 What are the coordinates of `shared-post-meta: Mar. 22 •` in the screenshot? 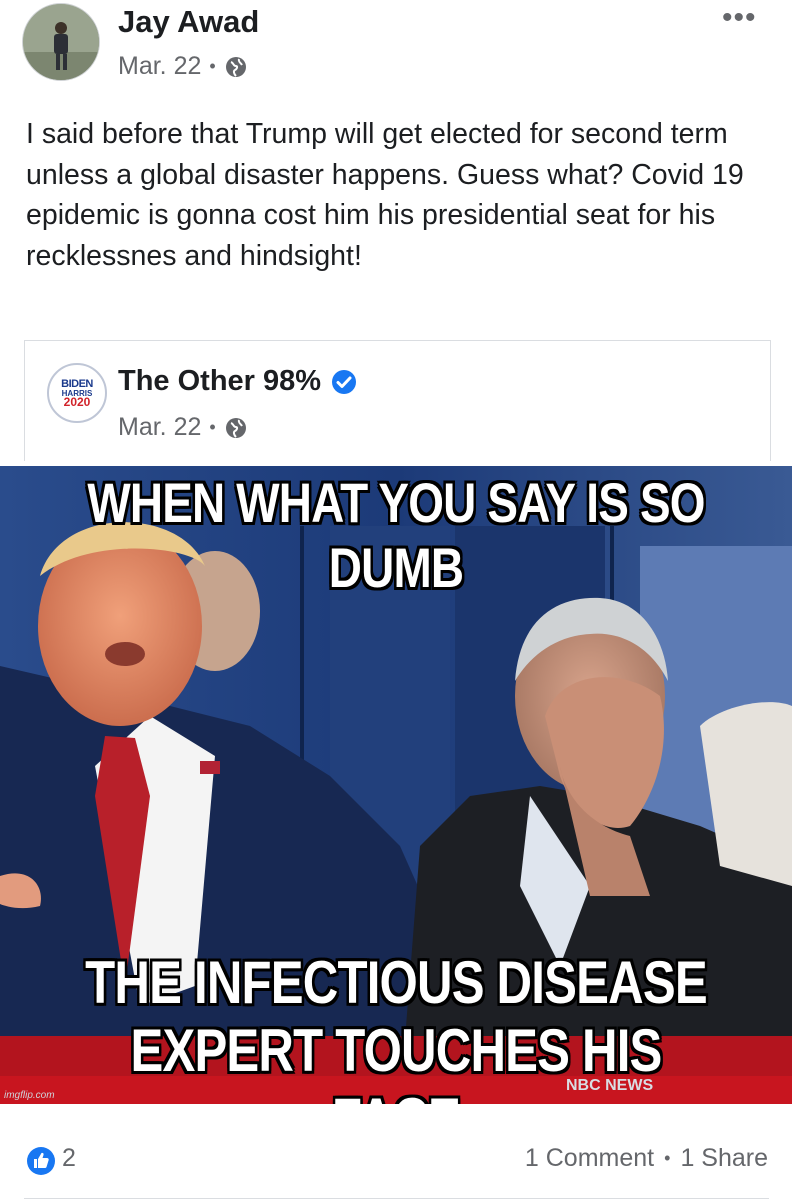 It's located at (183, 427).